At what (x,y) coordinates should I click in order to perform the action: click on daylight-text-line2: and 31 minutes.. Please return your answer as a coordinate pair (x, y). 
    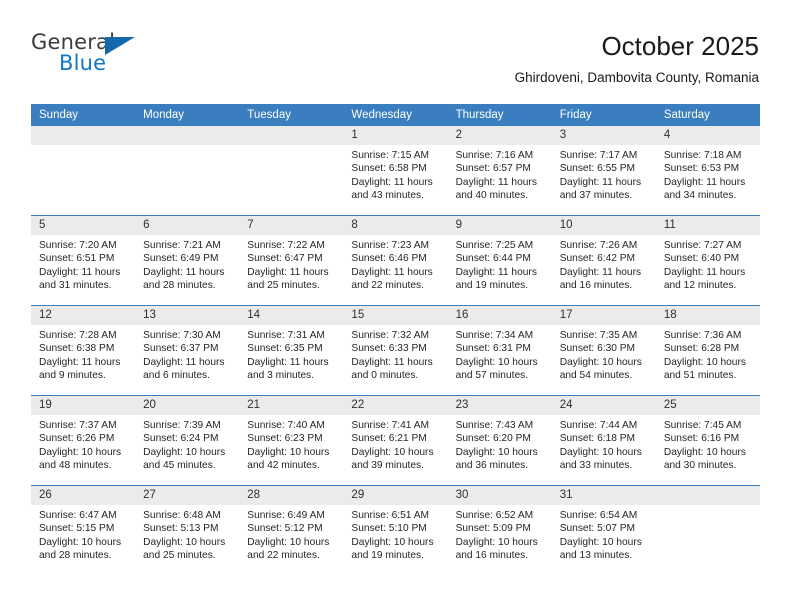
    Looking at the image, I should click on (75, 286).